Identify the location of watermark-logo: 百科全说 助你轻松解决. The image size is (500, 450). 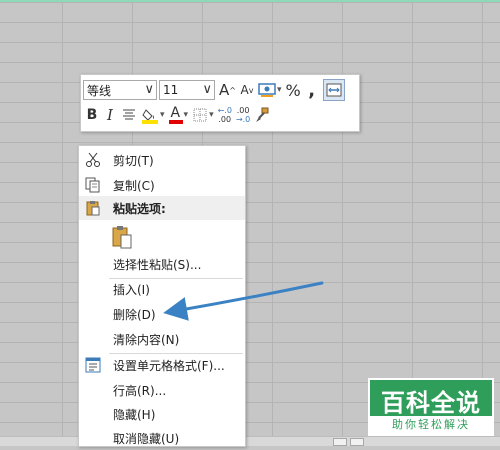
(431, 407).